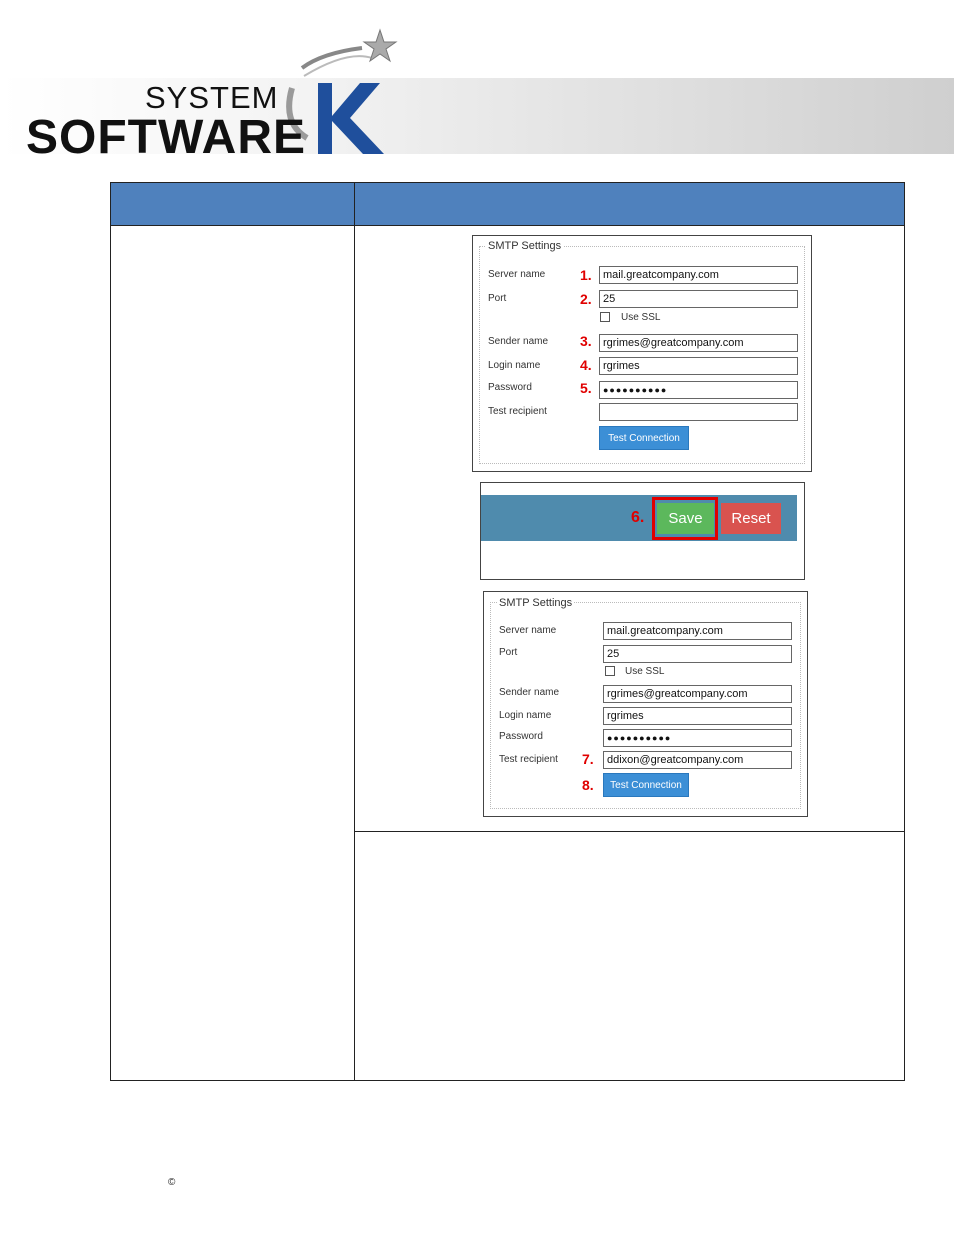 This screenshot has width=954, height=1235. I want to click on copyright-symbol: ©, so click(172, 1182).